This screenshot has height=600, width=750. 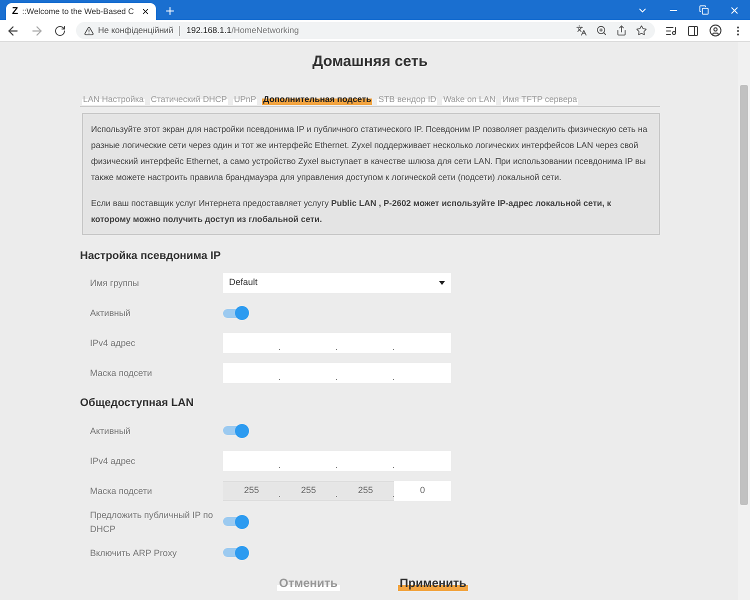 What do you see at coordinates (581, 30) in the screenshot?
I see `translate-icon` at bounding box center [581, 30].